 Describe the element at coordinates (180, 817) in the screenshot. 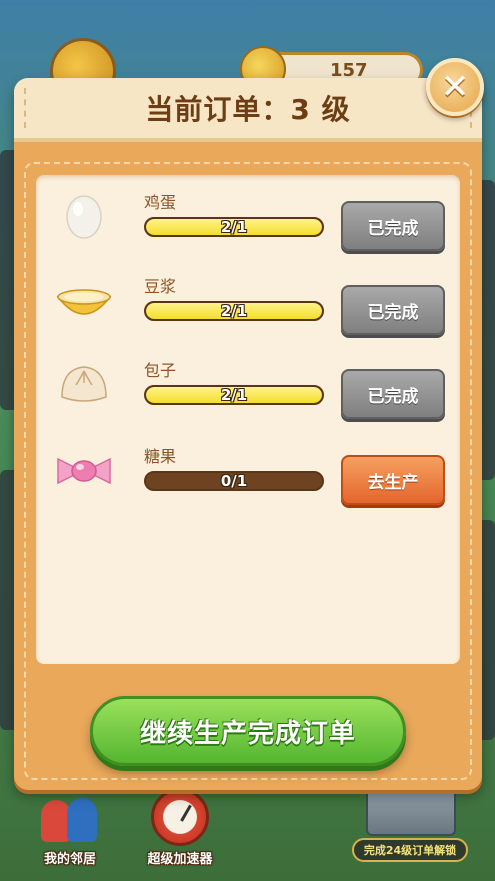

I see `stopwatch-icon` at that location.